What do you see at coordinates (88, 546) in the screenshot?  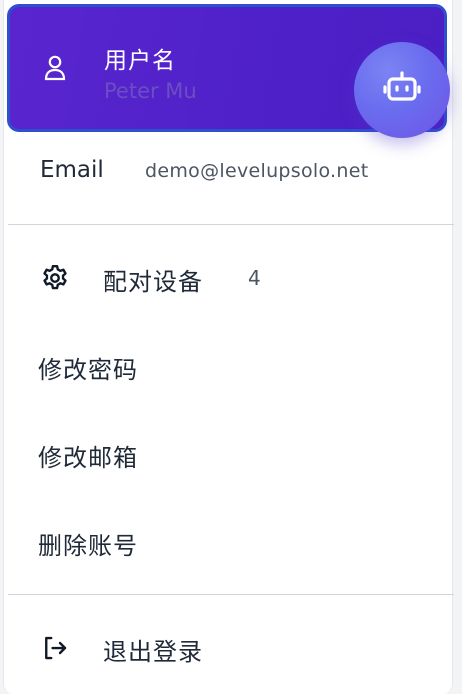 I see `menu-item-label: 删除账号` at bounding box center [88, 546].